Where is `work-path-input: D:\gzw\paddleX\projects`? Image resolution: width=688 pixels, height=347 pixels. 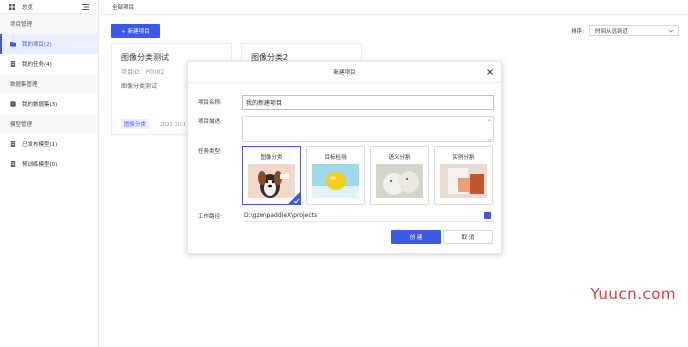
work-path-input: D:\gzw\paddleX\projects is located at coordinates (368, 216).